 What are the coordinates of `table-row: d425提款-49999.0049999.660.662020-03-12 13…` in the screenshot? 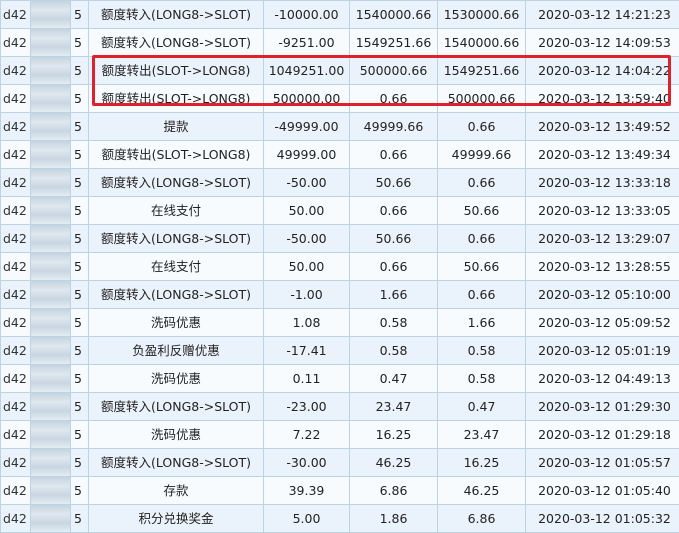 It's located at (340, 127).